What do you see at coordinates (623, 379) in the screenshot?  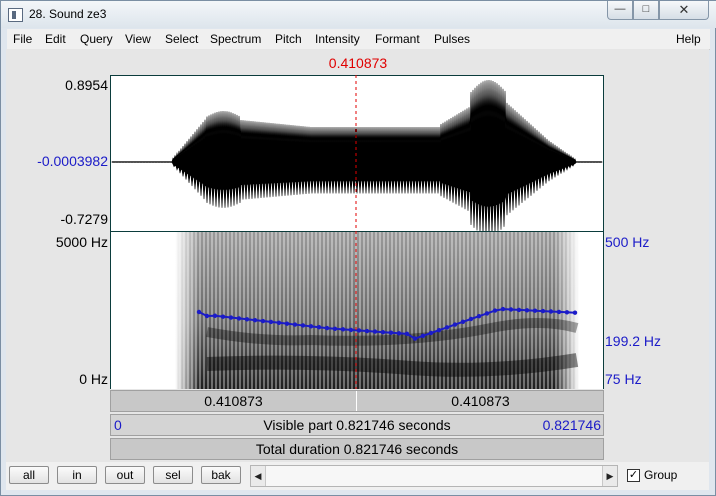 I see `pitch-bottom-label: 75 Hz` at bounding box center [623, 379].